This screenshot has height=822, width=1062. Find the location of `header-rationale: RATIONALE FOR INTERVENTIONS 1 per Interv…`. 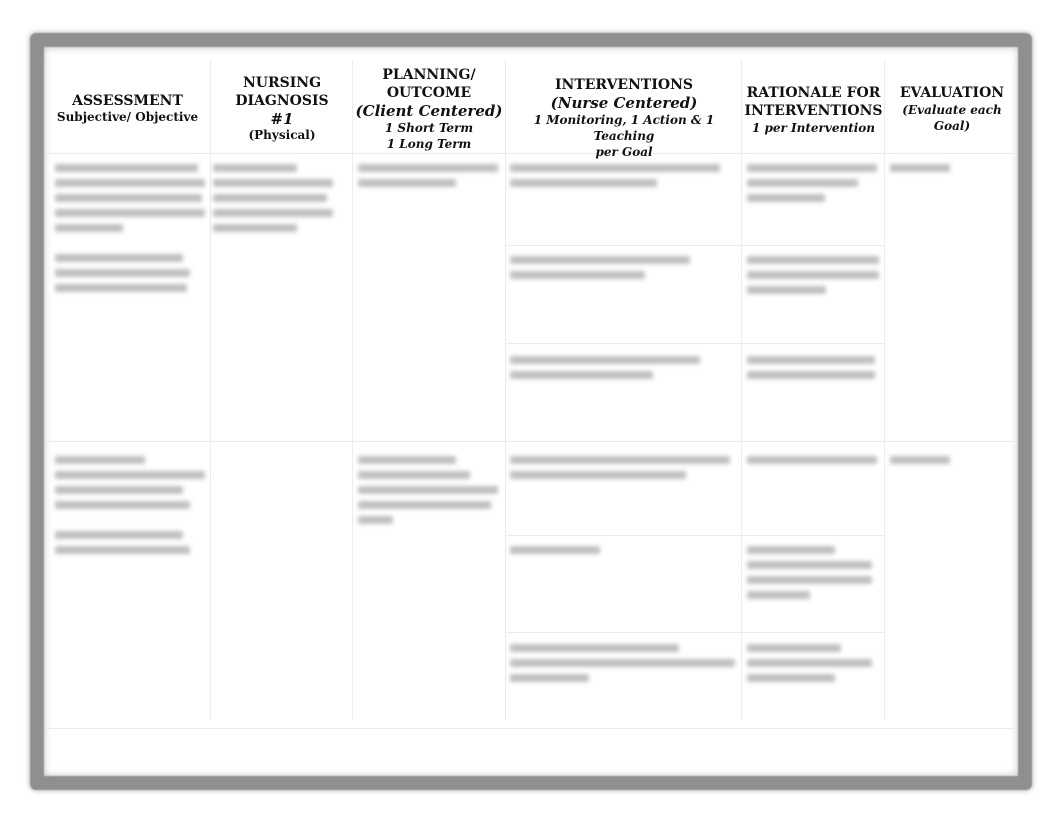

header-rationale: RATIONALE FOR INTERVENTIONS 1 per Interv… is located at coordinates (813, 110).